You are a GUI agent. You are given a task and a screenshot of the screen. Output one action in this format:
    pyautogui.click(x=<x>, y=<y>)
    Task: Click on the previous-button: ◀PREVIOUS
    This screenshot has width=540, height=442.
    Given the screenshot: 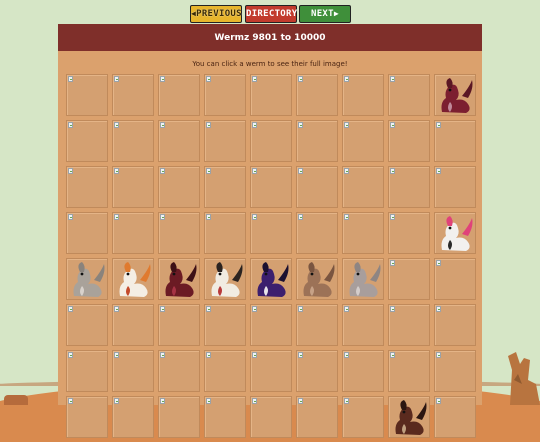 What is the action you would take?
    pyautogui.click(x=216, y=14)
    